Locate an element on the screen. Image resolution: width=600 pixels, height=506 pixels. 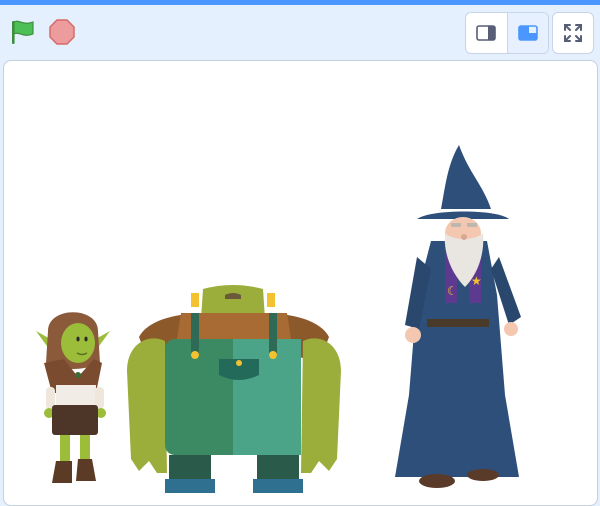
fullscreen-button is located at coordinates (573, 33).